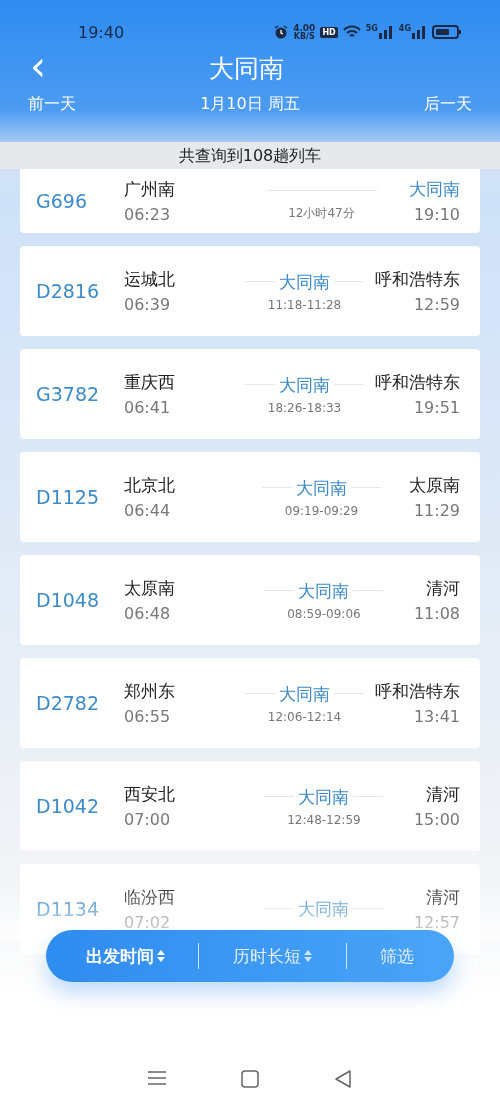 The width and height of the screenshot is (500, 1111). I want to click on departure-station: 北京北, so click(150, 485).